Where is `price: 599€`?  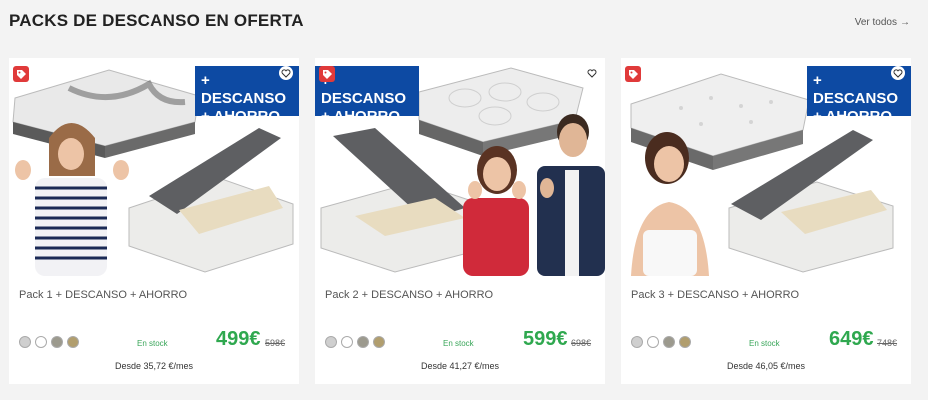 price: 599€ is located at coordinates (545, 339).